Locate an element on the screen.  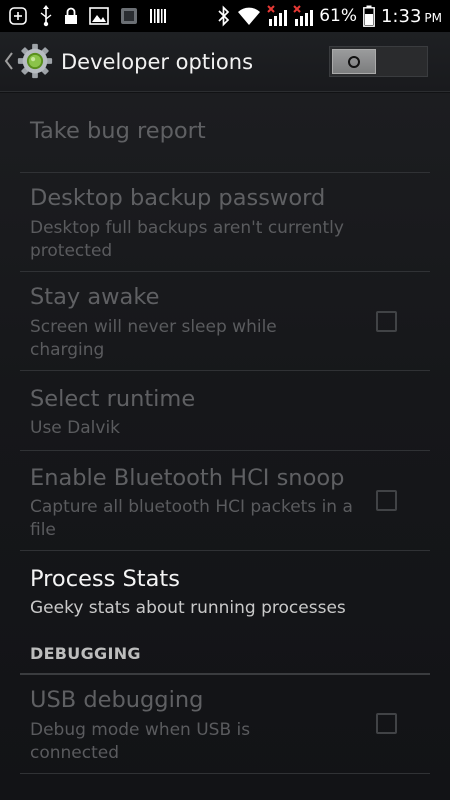
developer-options-toggle is located at coordinates (378, 61).